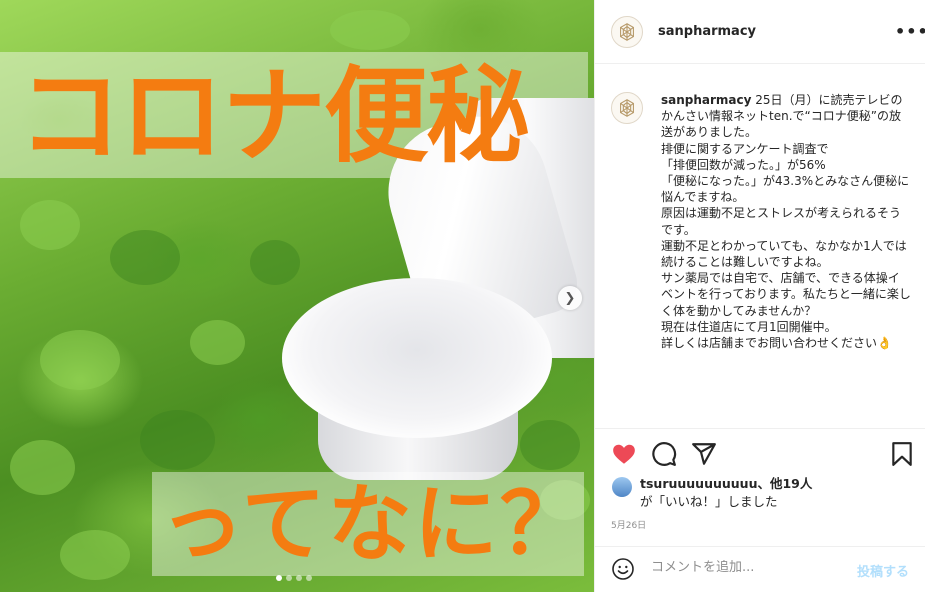  I want to click on caption-username: sanpharmacy, so click(706, 100).